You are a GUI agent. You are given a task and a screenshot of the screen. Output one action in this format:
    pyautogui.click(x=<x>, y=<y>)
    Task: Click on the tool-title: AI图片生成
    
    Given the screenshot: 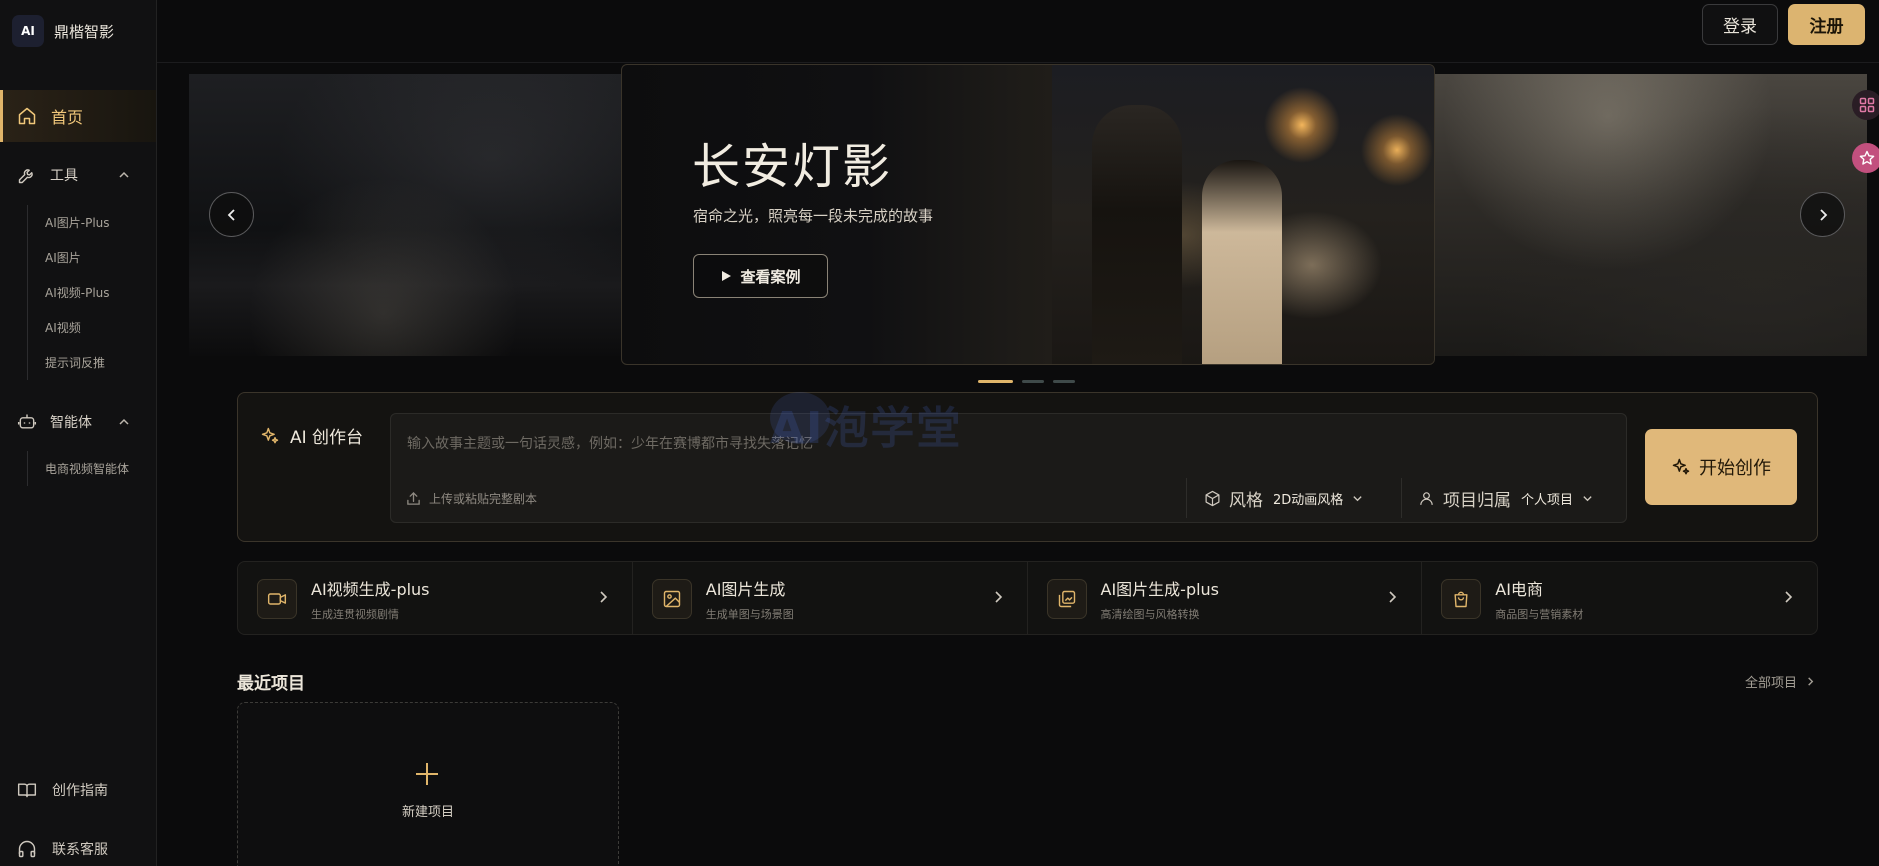 What is the action you would take?
    pyautogui.click(x=745, y=589)
    